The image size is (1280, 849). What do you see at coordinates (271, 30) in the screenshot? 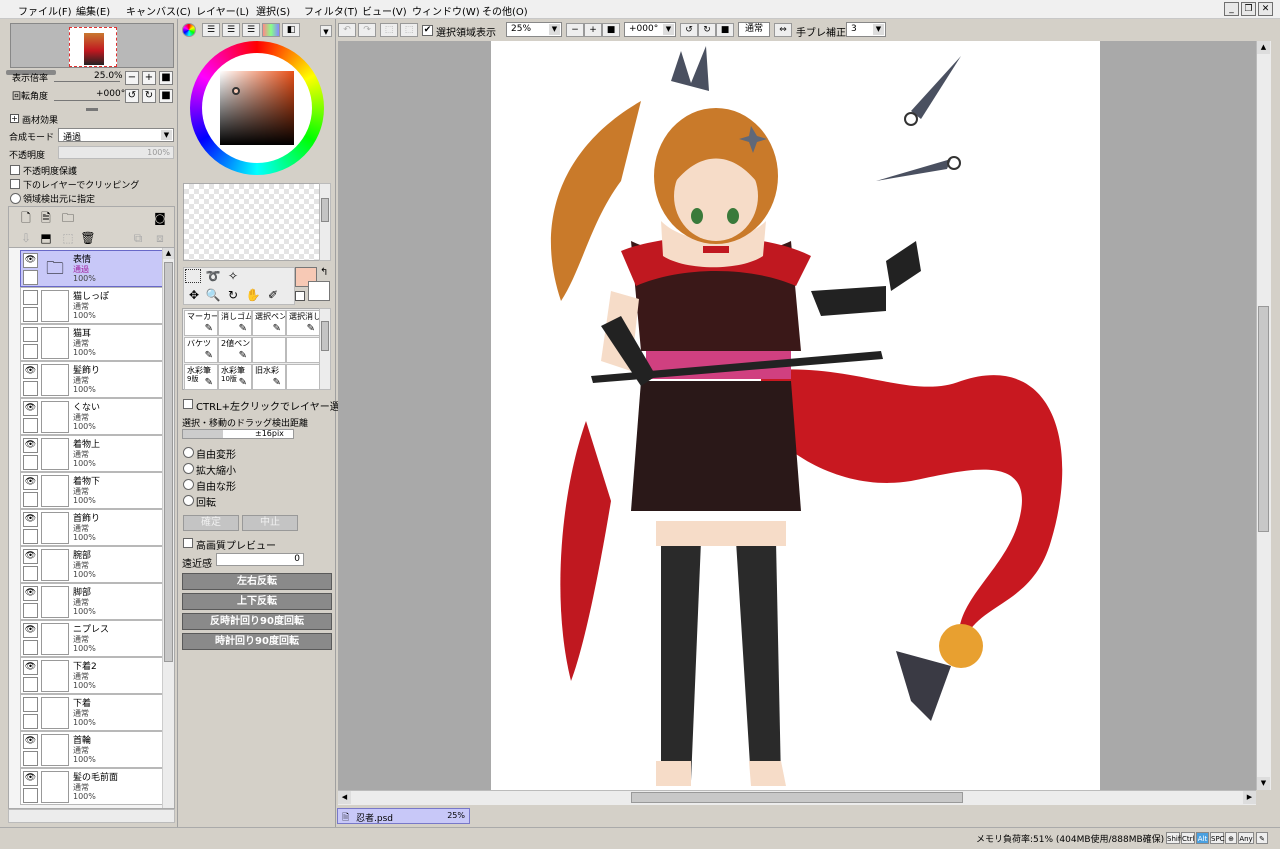
I see `swatch-tab-icon` at bounding box center [271, 30].